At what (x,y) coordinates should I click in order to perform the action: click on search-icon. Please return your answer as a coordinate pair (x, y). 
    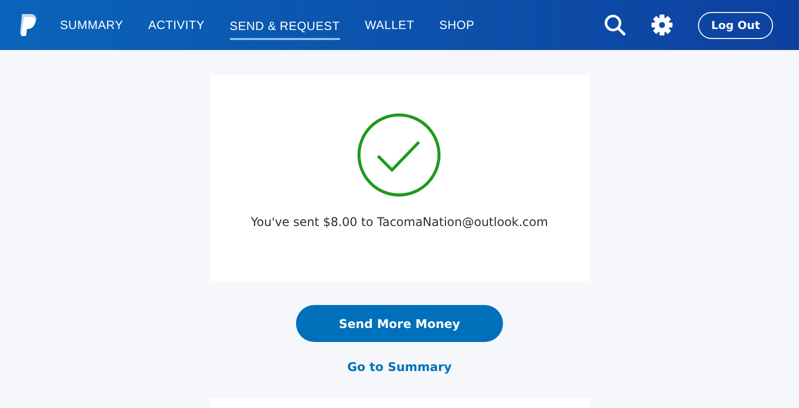
    Looking at the image, I should click on (615, 25).